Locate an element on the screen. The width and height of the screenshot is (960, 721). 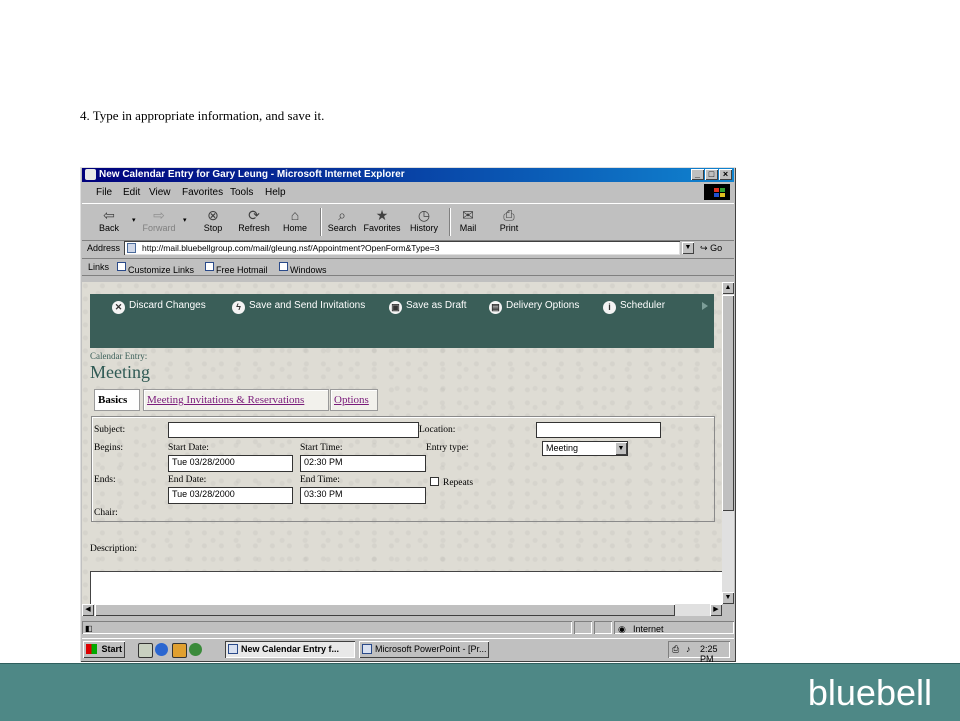
action-label: Delivery Options is located at coordinates (543, 305).